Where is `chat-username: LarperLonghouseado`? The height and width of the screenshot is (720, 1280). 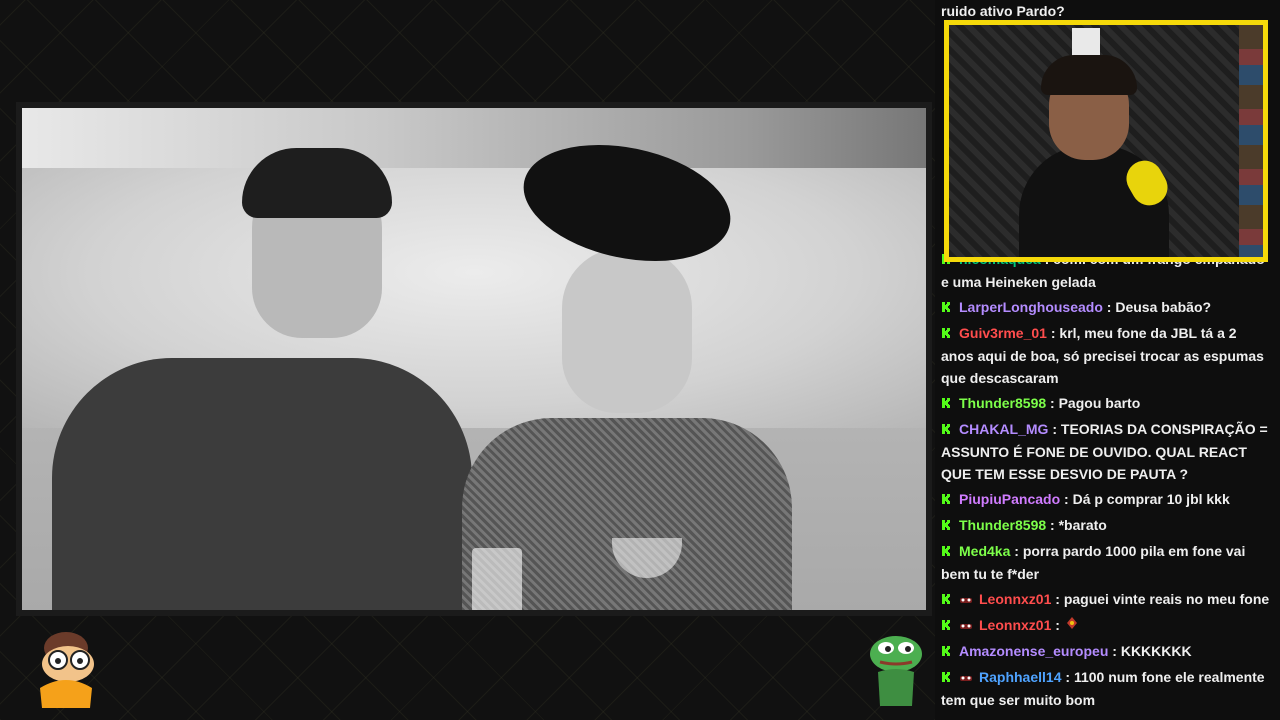
chat-username: LarperLonghouseado is located at coordinates (1031, 307).